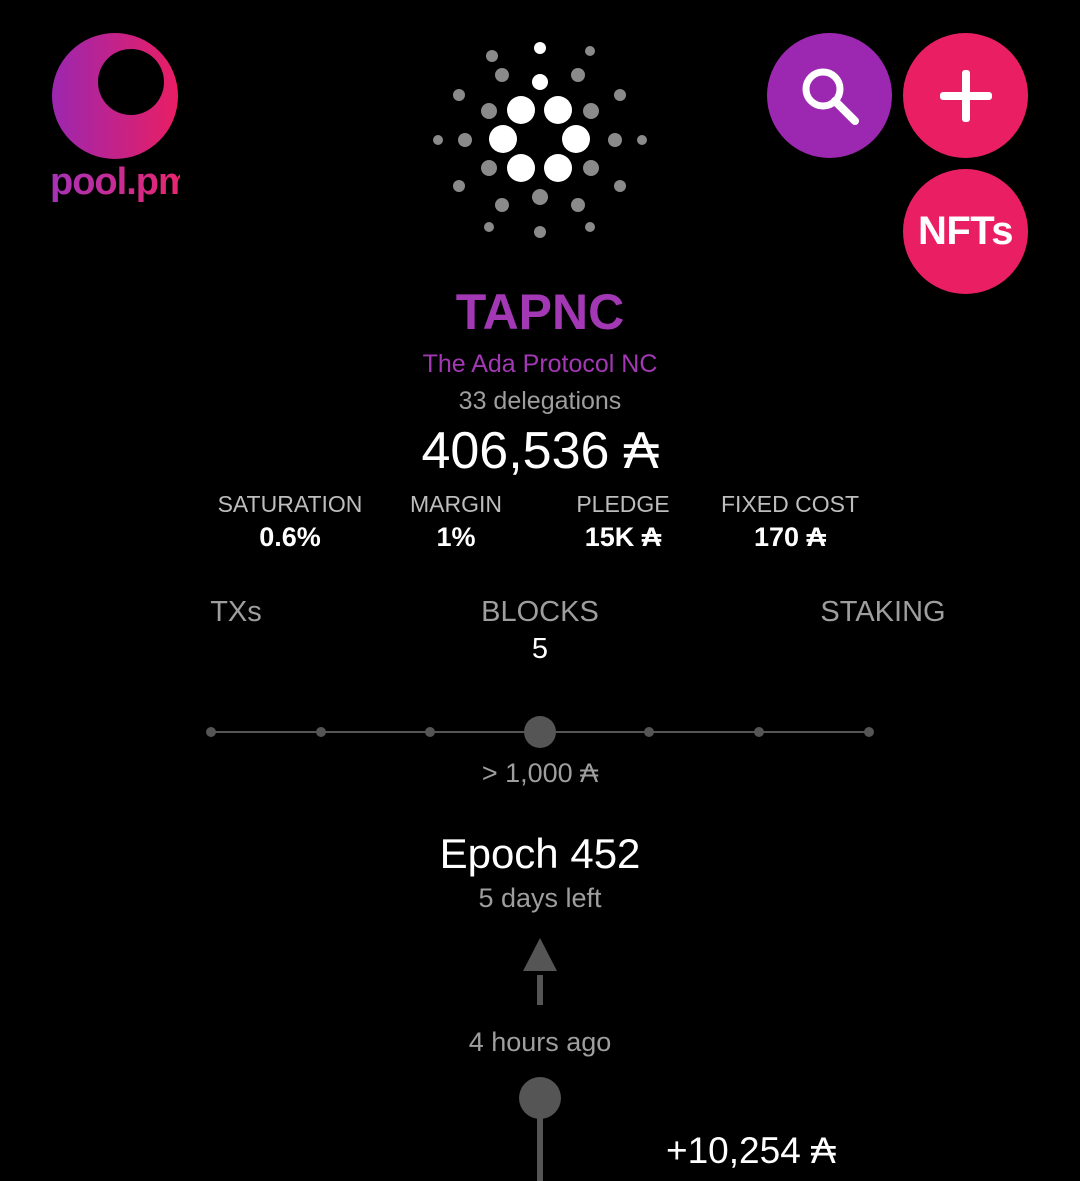  Describe the element at coordinates (623, 504) in the screenshot. I see `stat-label: PLEDGE` at that location.